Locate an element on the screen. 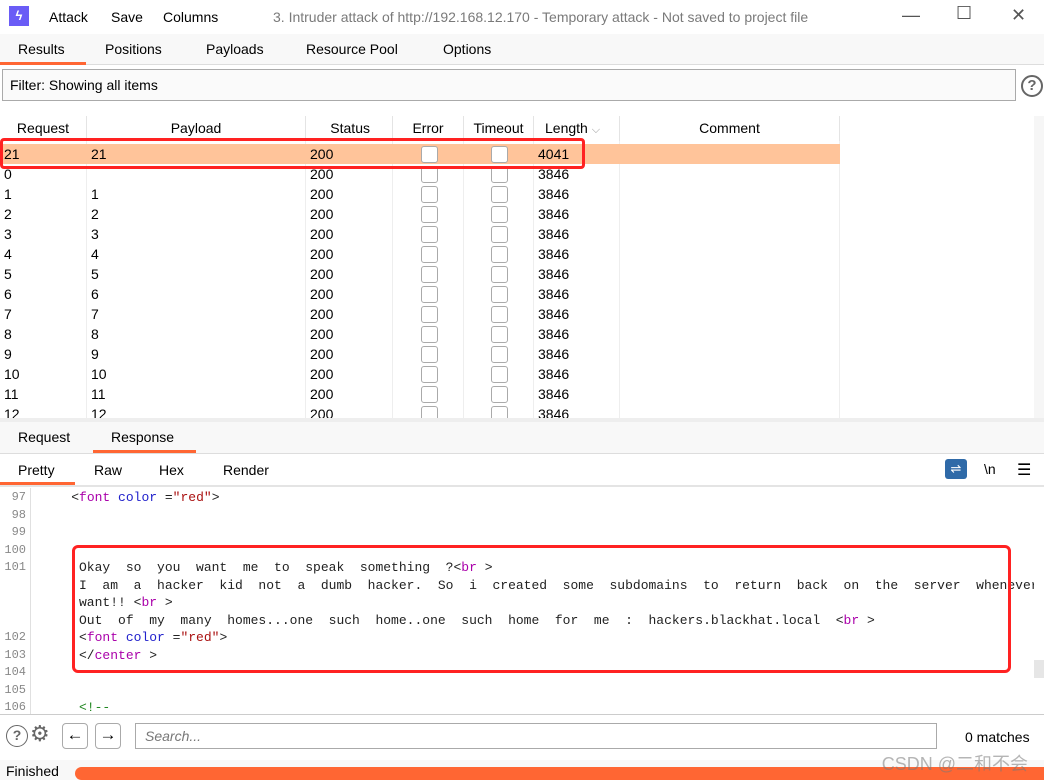  arrow-left-icon: ← is located at coordinates (75, 734).